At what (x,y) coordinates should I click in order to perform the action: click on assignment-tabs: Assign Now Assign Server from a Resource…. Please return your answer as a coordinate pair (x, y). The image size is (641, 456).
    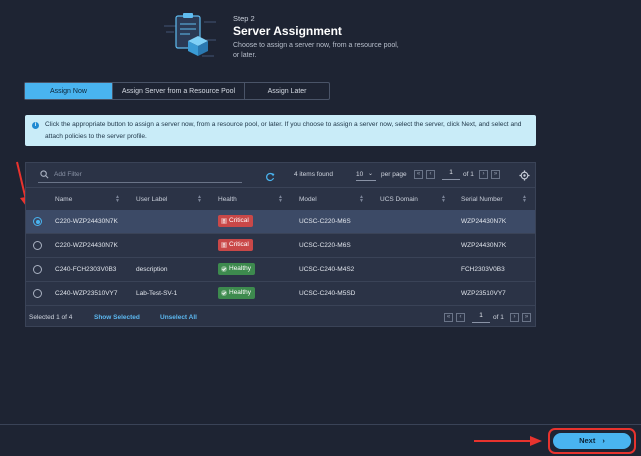
    Looking at the image, I should click on (177, 91).